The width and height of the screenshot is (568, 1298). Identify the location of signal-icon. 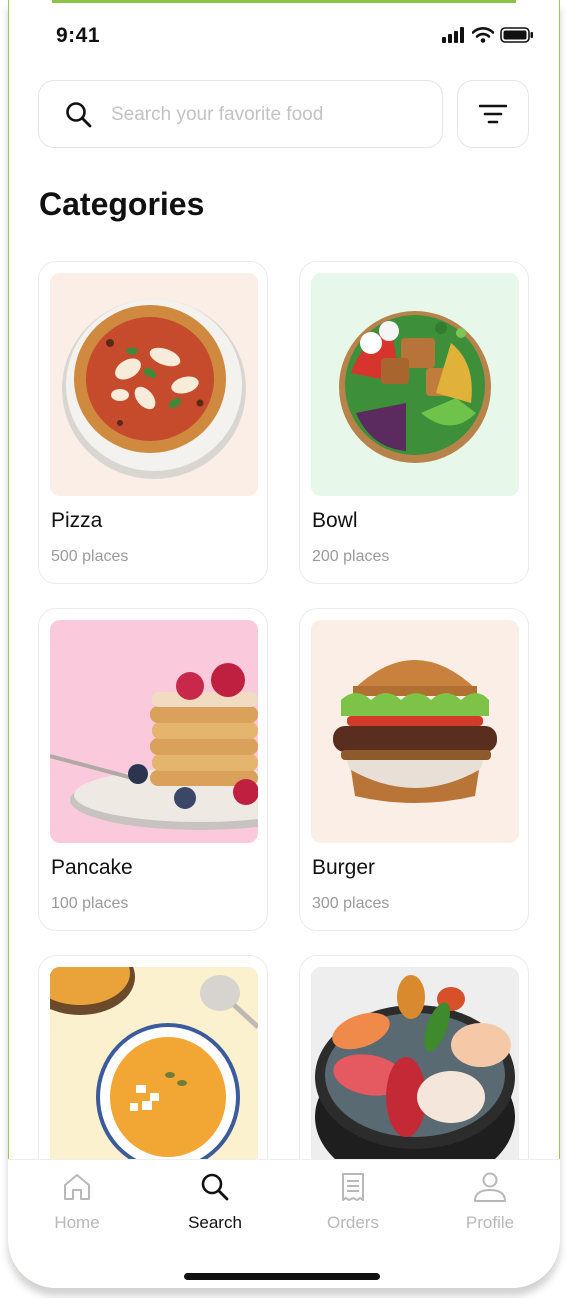
(453, 35).